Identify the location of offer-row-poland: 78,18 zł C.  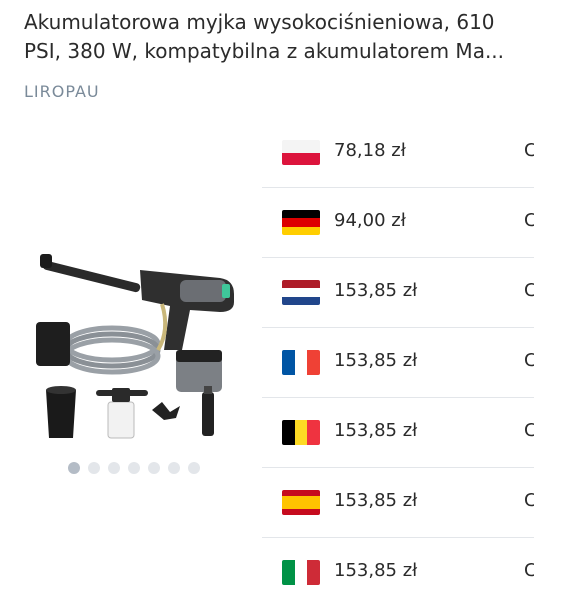
(398, 153).